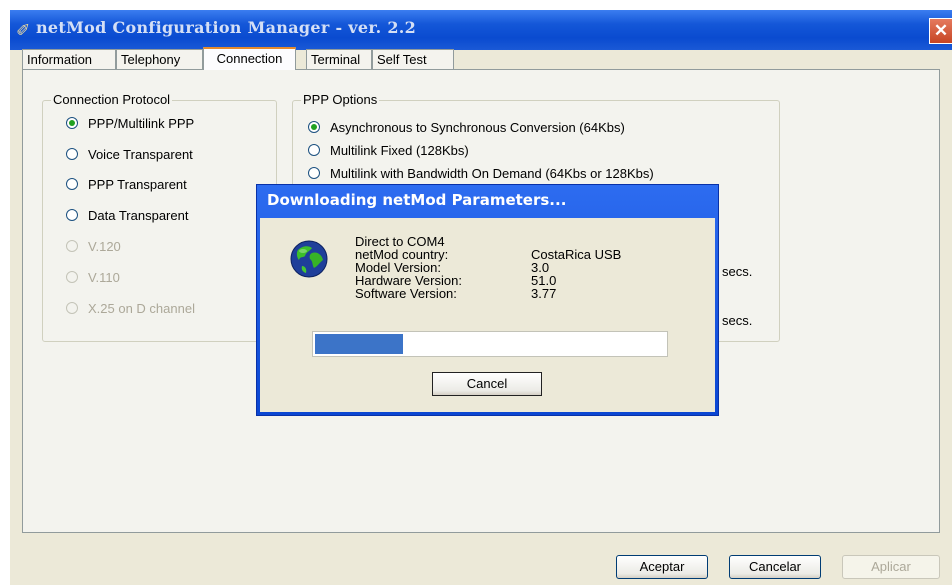  I want to click on radio-label: Multilink Fixed (128Kbs), so click(399, 150).